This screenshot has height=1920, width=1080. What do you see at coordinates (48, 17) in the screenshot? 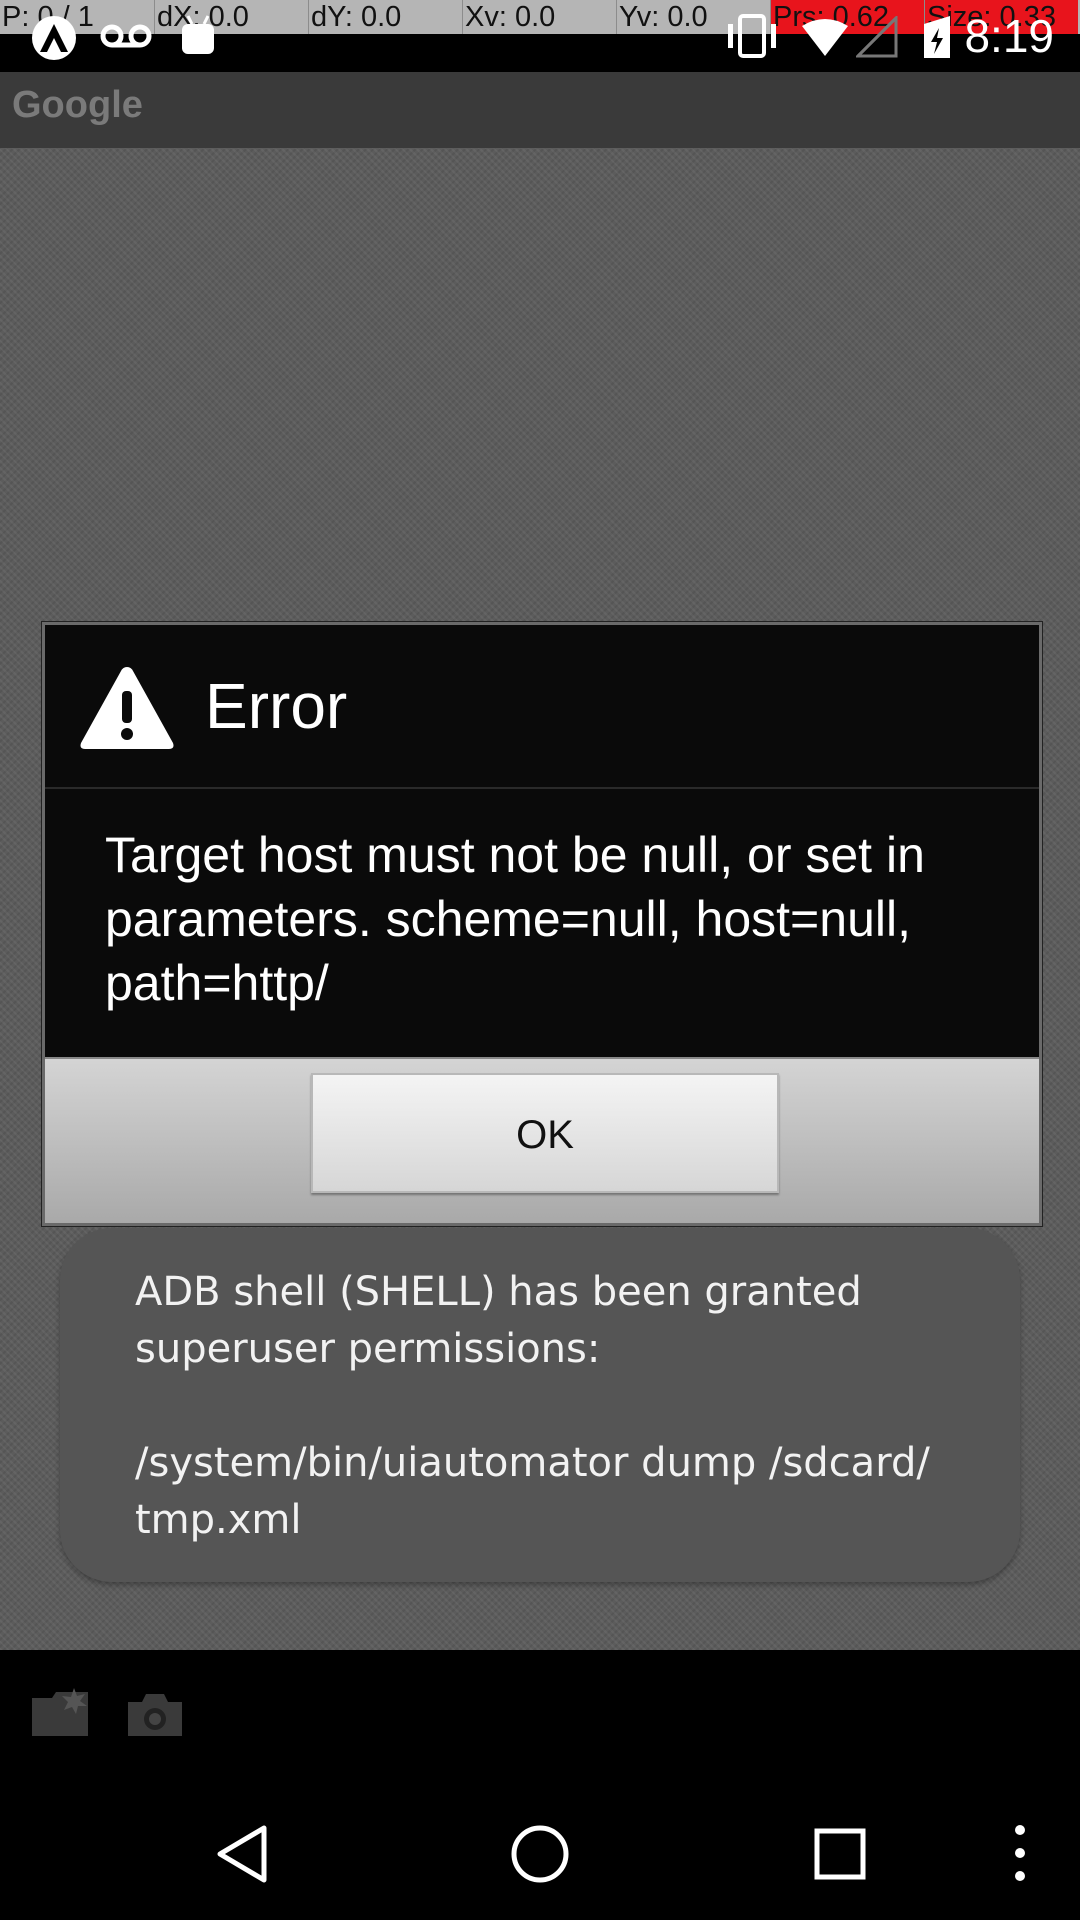
I see `debug-pointer-count: P: 0 / 1` at bounding box center [48, 17].